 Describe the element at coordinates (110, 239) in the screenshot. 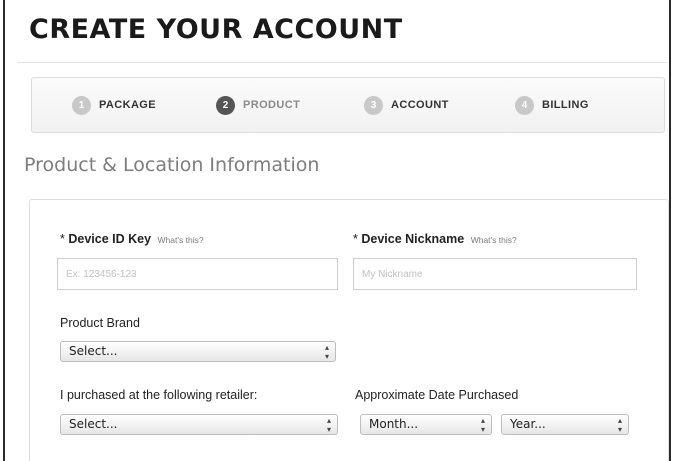

I see `device-id-label-text: Device ID Key` at that location.